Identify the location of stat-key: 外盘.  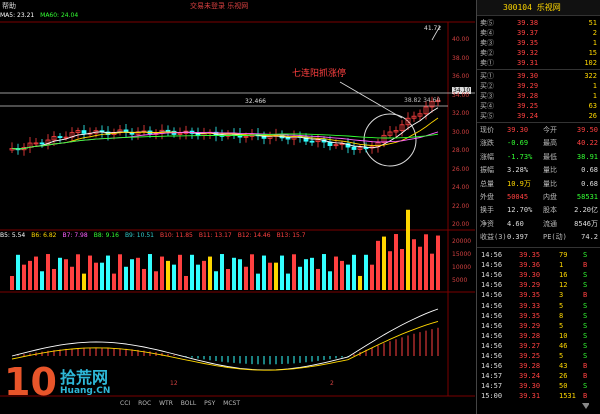
(487, 197).